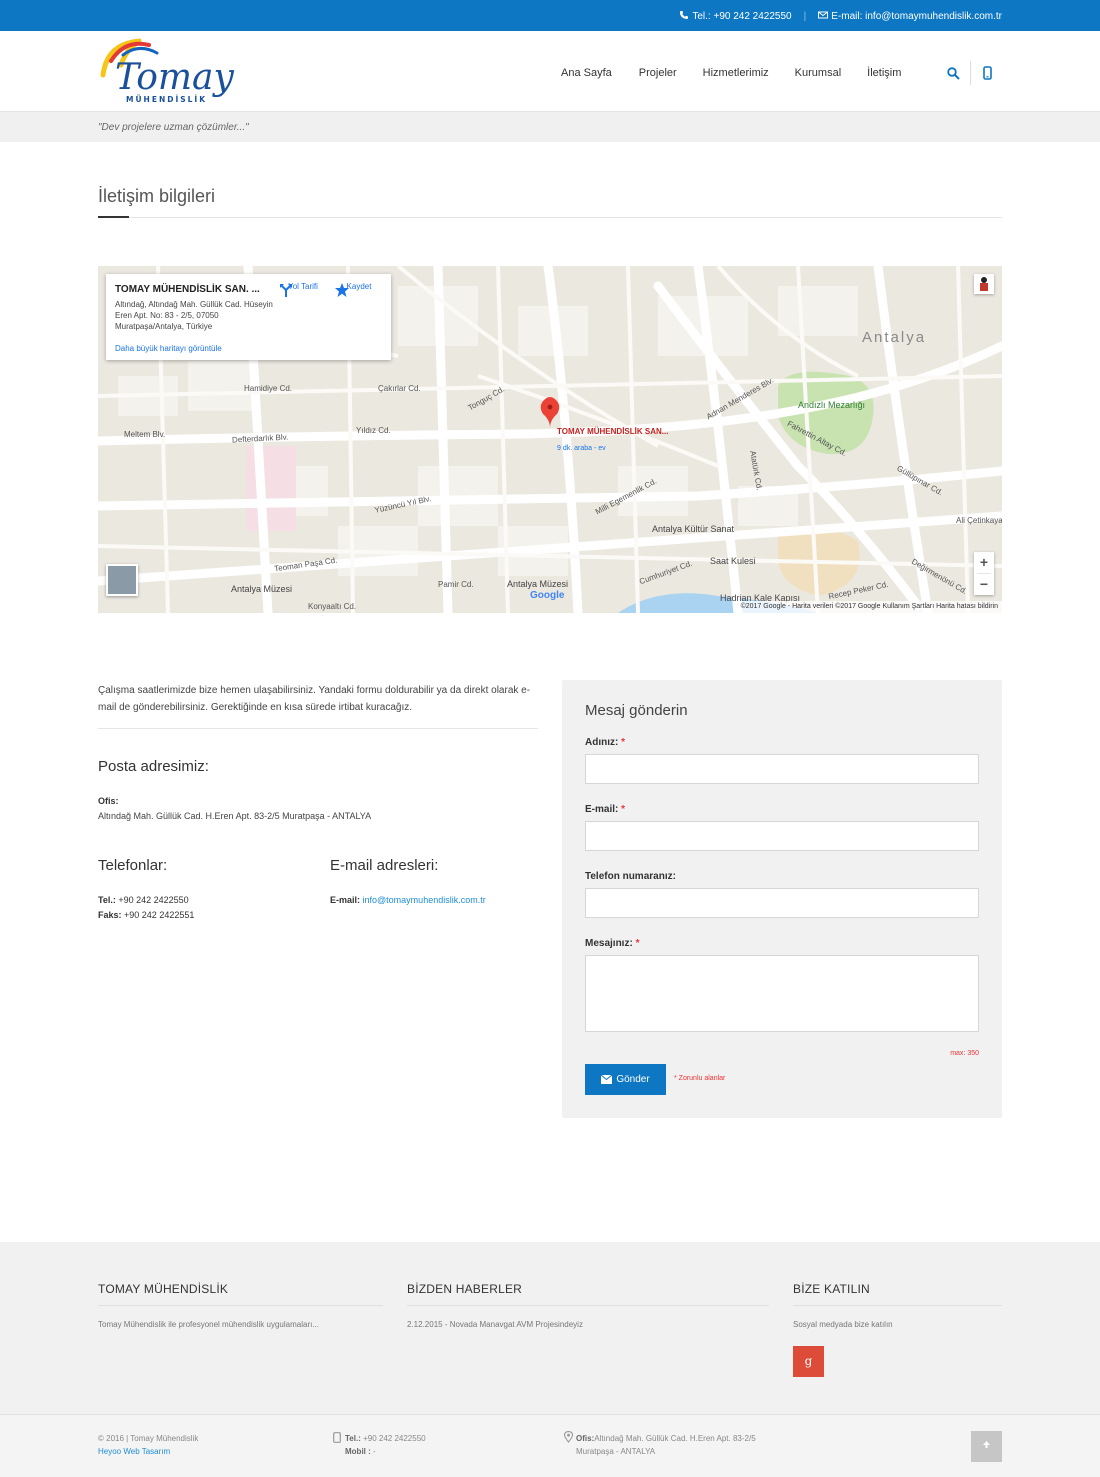  Describe the element at coordinates (148, 1451) in the screenshot. I see `credit-link: Heyoo Web Tasarım` at that location.